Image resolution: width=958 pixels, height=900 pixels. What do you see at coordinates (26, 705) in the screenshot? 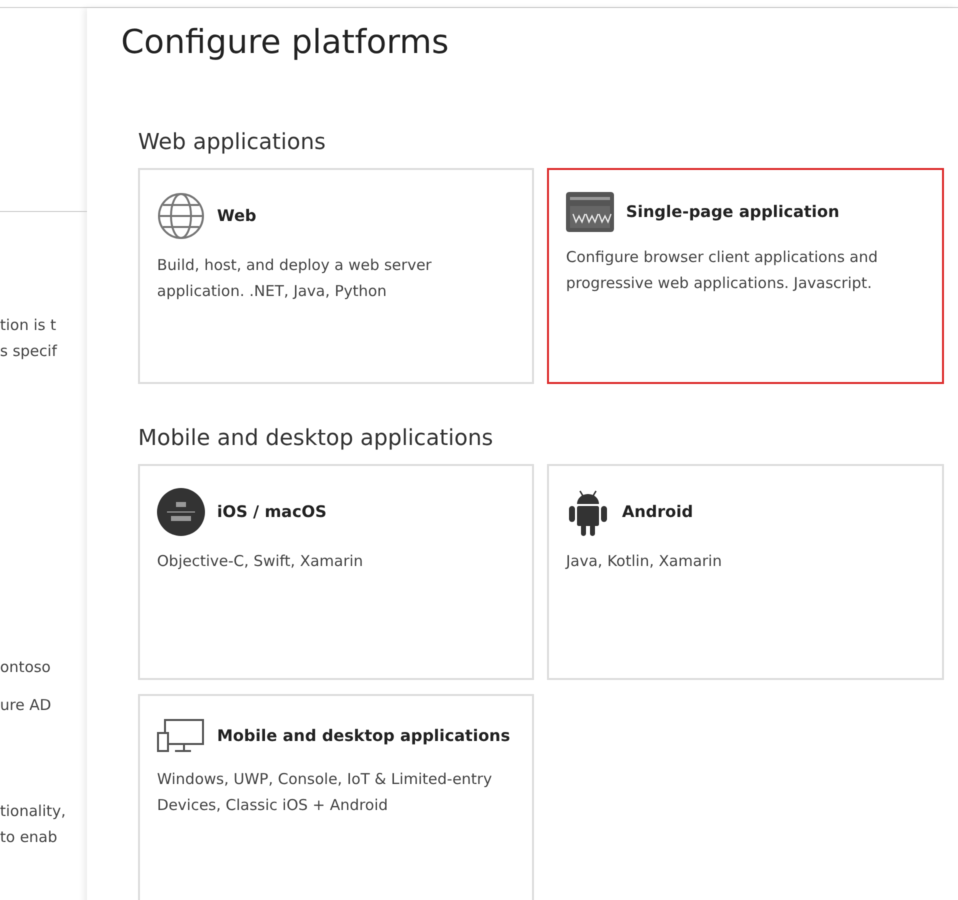
I see `background-text: ure AD` at bounding box center [26, 705].